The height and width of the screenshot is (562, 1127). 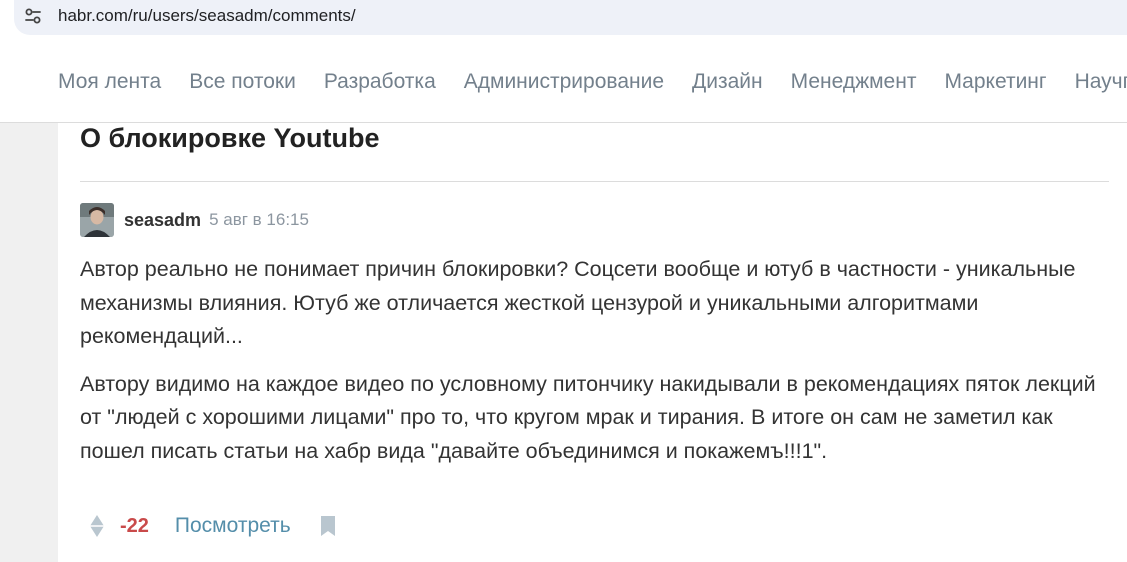 I want to click on article-title: О блокировке Youtube, so click(x=230, y=138).